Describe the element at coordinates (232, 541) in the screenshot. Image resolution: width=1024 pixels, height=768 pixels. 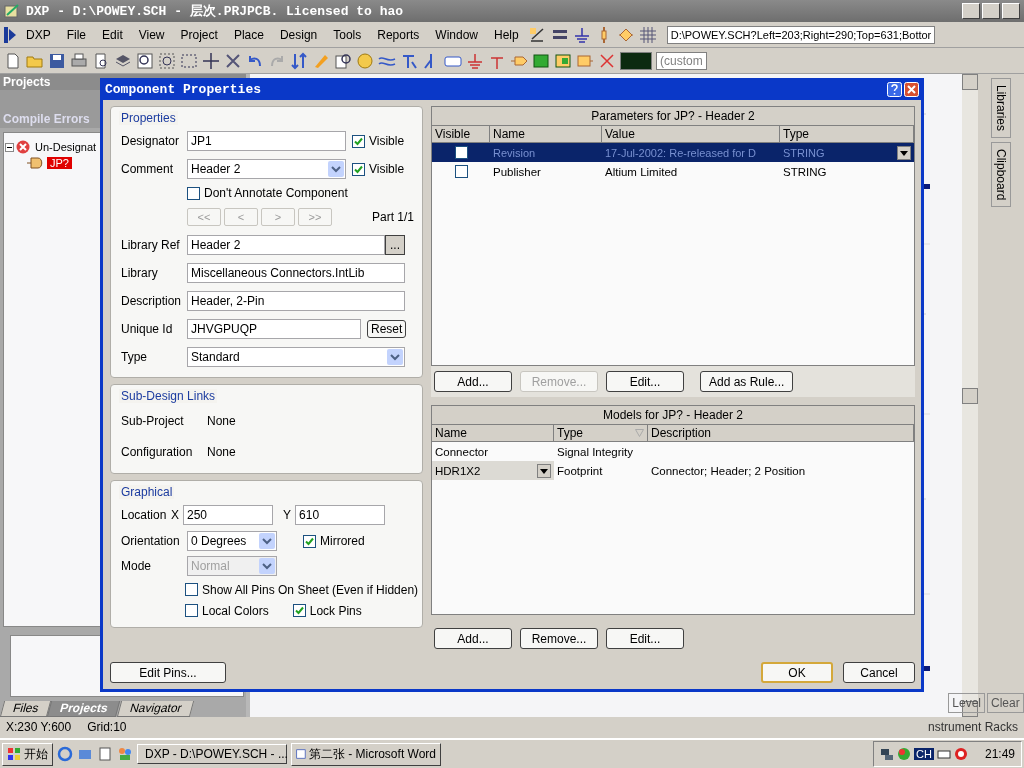
I see `dropdown: 0 Degrees` at that location.